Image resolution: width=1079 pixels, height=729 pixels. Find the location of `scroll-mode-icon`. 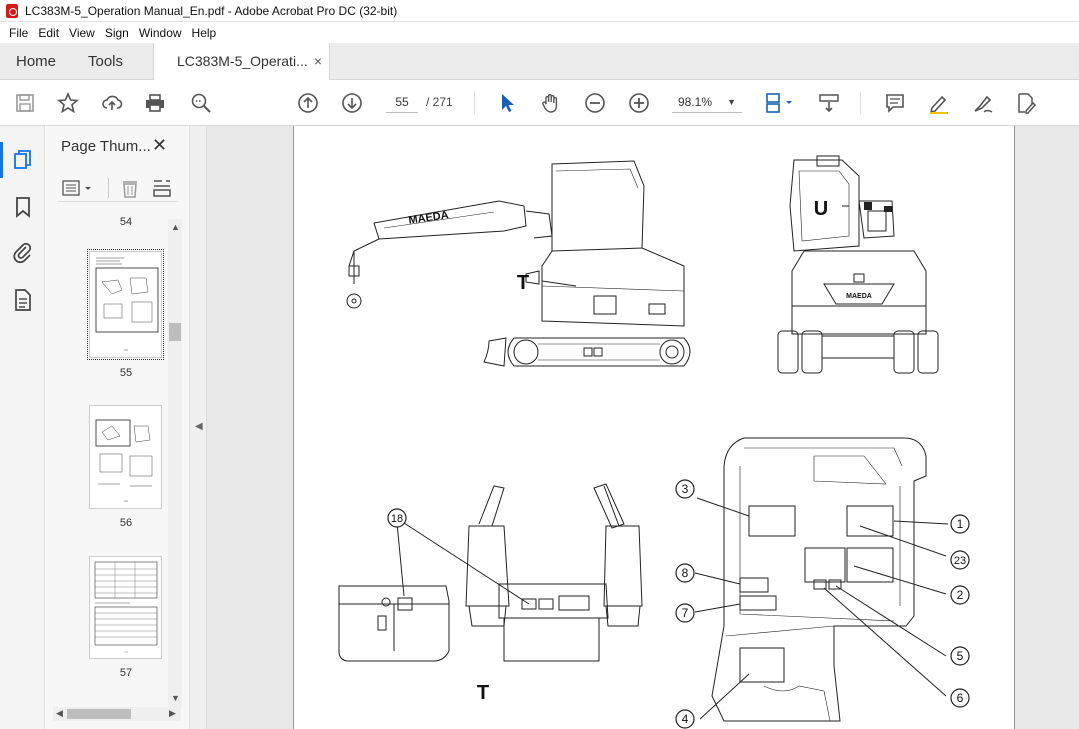

scroll-mode-icon is located at coordinates (829, 103).